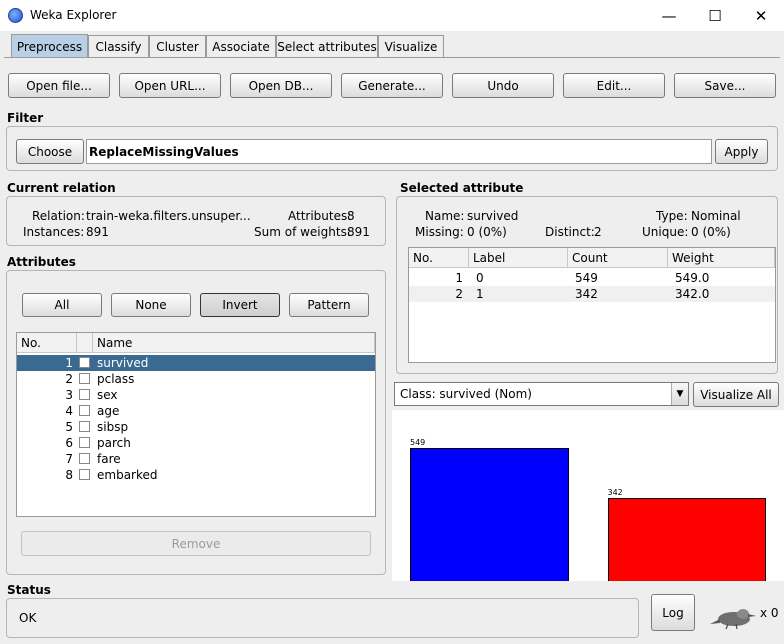 This screenshot has width=784, height=644. Describe the element at coordinates (196, 363) in the screenshot. I see `attribute-row: 1 survived` at that location.